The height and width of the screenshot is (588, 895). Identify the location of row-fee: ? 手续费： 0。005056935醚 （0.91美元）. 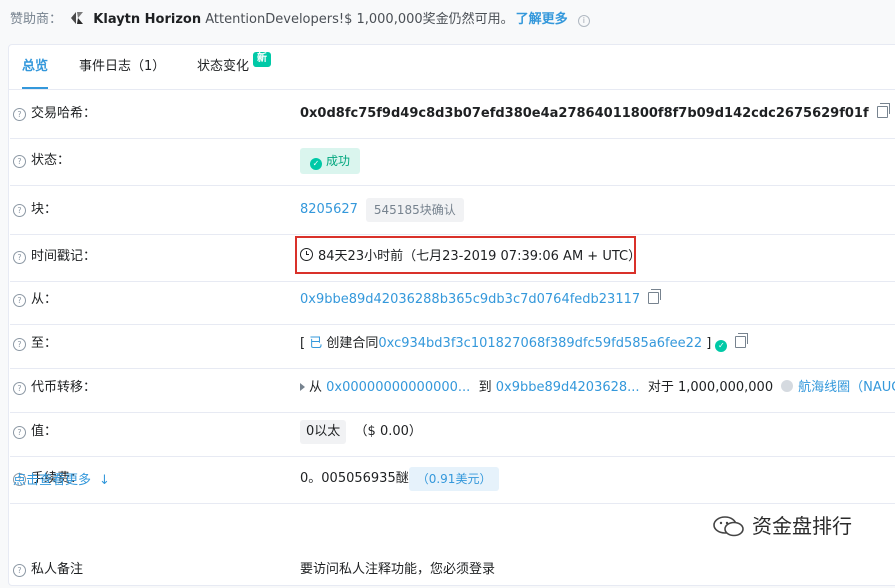
(452, 479).